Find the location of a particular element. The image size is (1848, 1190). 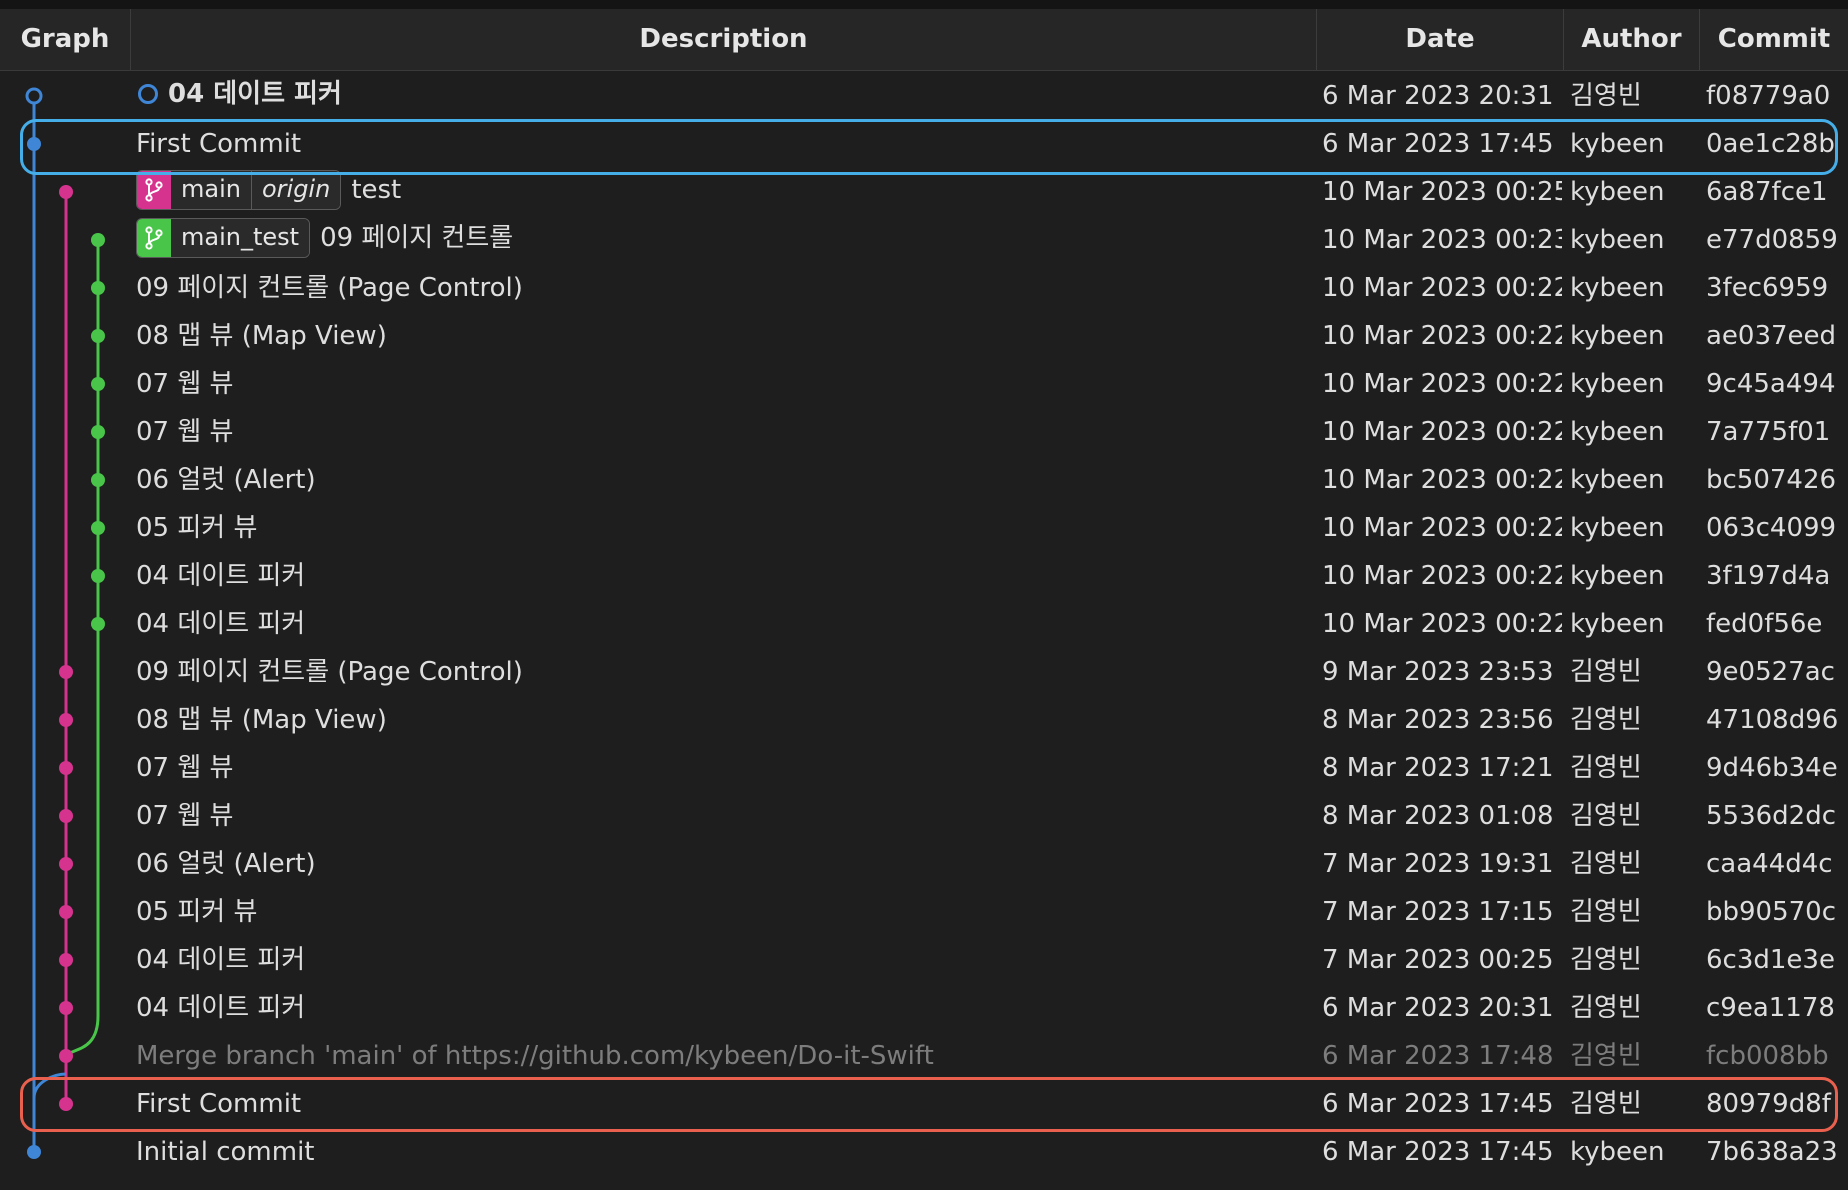

commit-row: 07 웹 뷰 8 Mar 2023 17:21 김영빈 9d46b34e is located at coordinates (924, 768).